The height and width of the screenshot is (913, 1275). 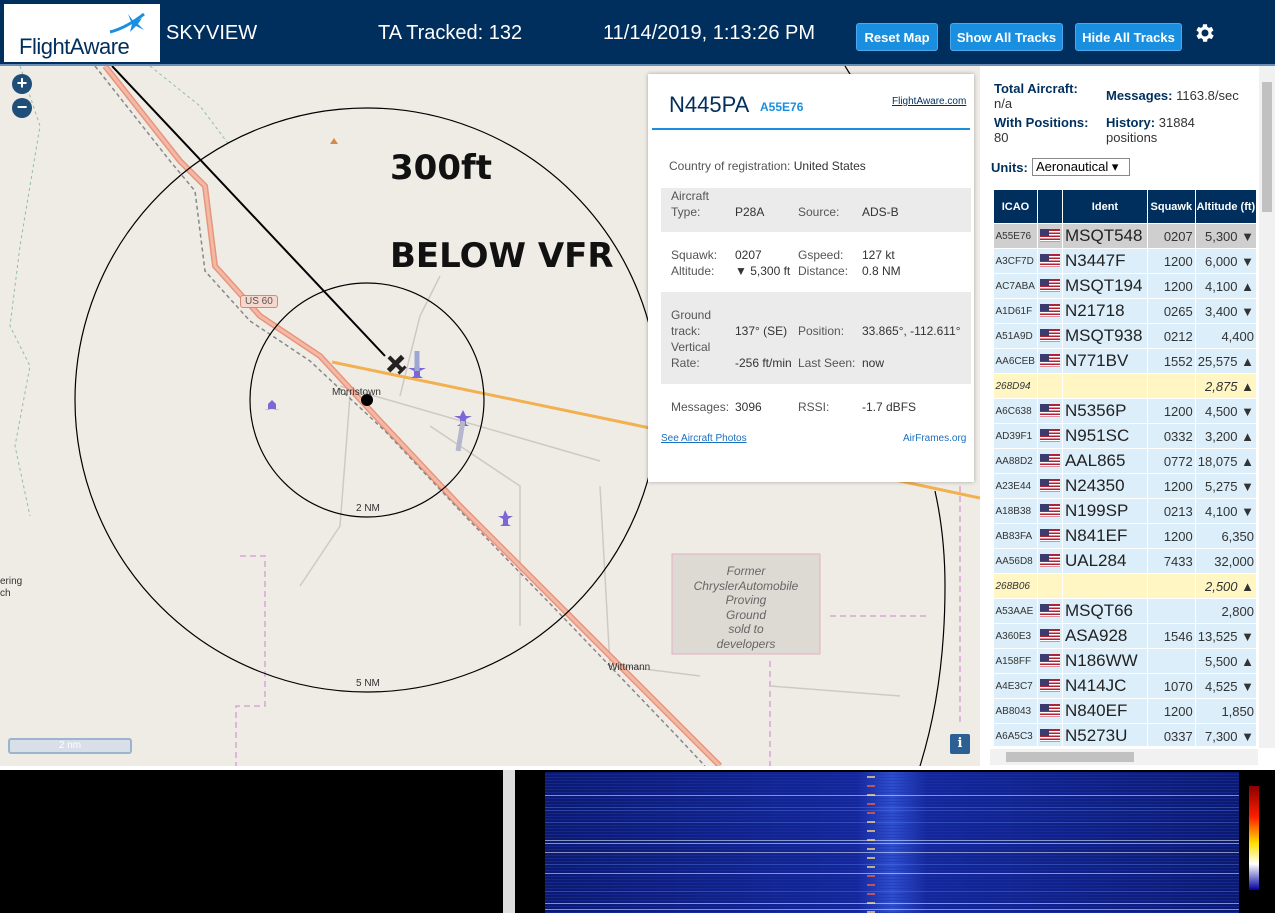 What do you see at coordinates (1125, 286) in the screenshot?
I see `table-row: AC7ABA MSQT194 1200 4,100 ▲` at bounding box center [1125, 286].